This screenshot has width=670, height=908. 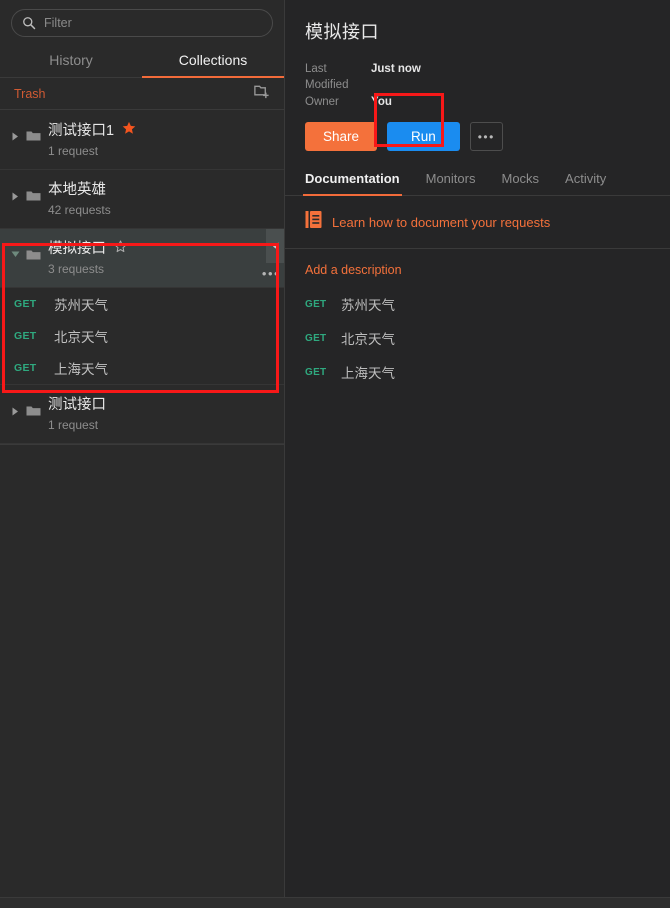 I want to click on more-options-button: •••, so click(x=486, y=136).